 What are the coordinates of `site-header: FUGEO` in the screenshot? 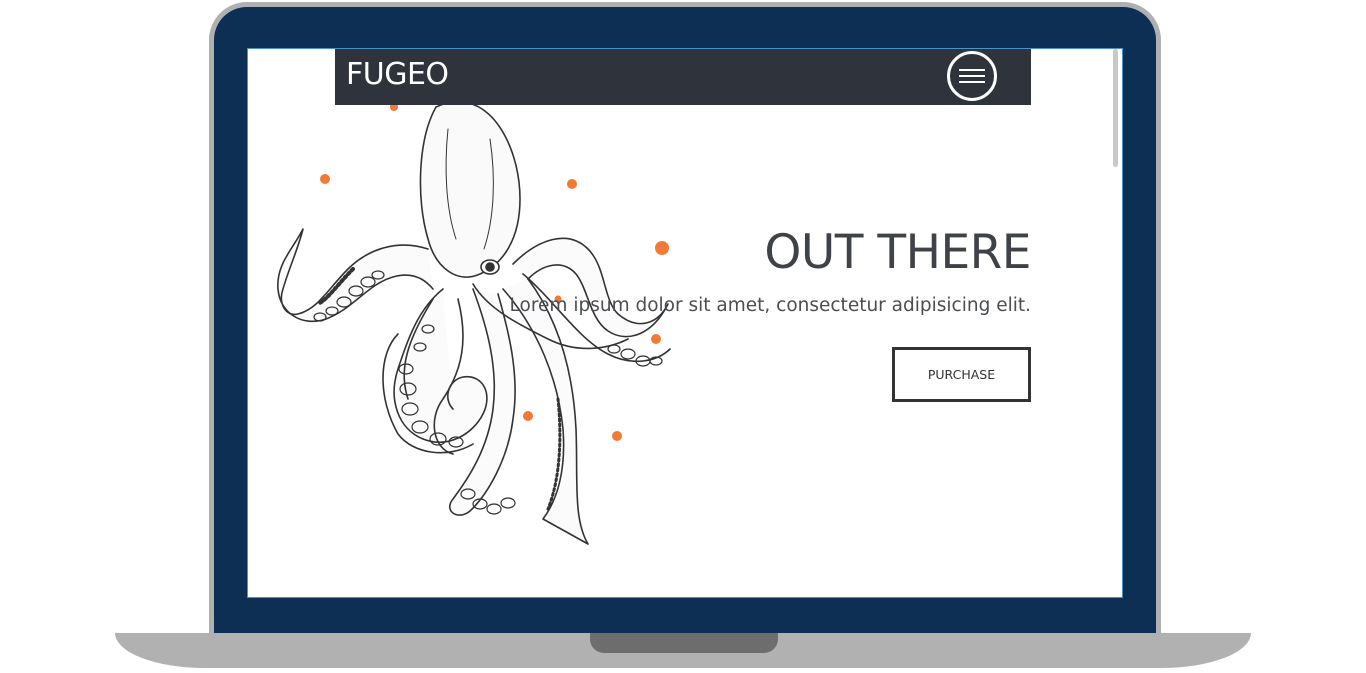 It's located at (683, 77).